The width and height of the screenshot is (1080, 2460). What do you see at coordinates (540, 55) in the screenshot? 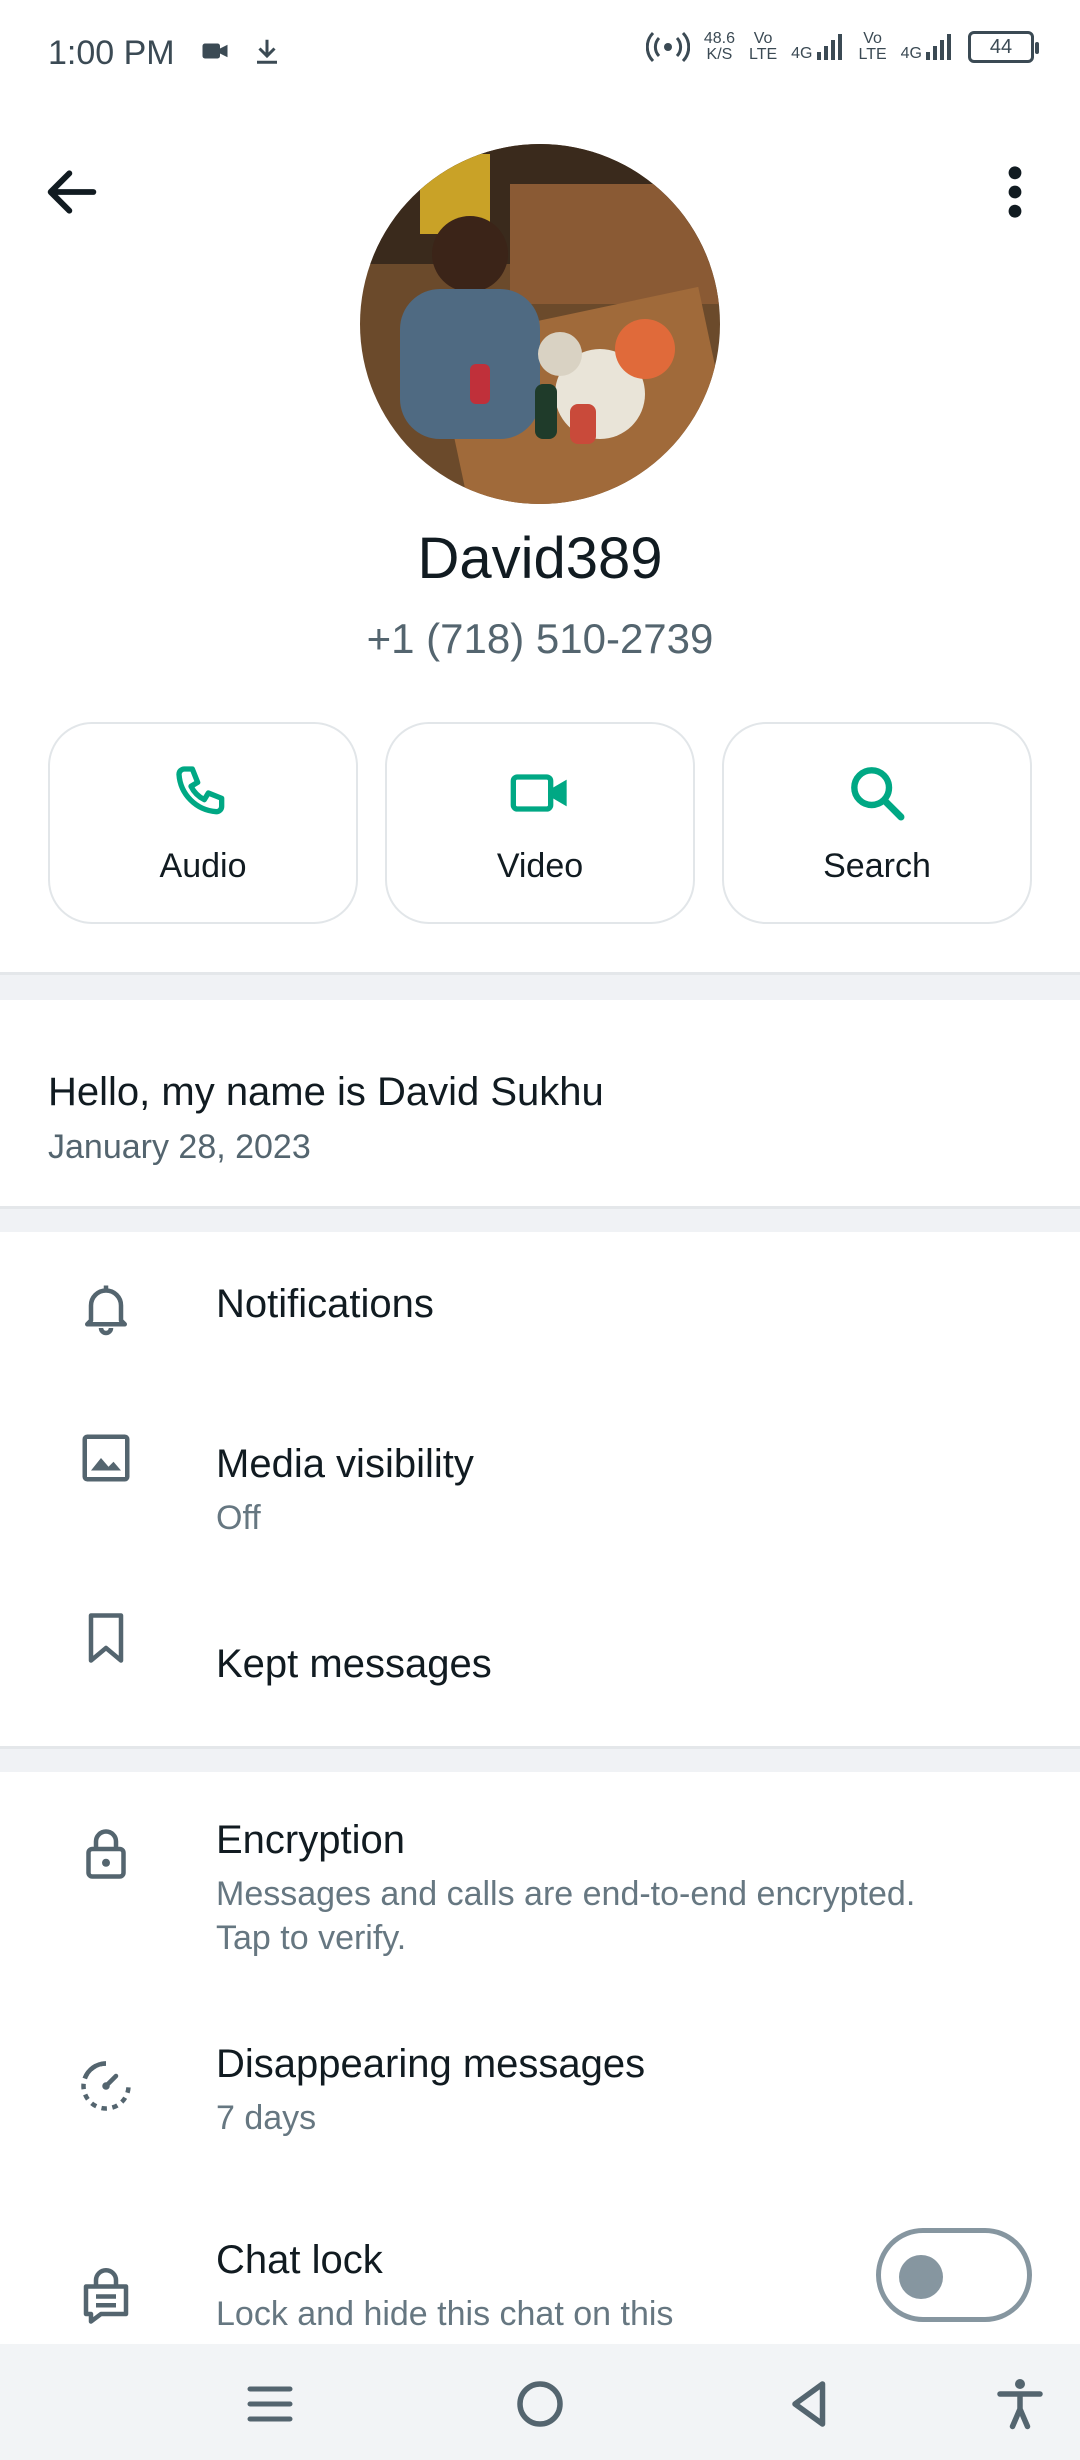
I see `status-bar: 1:00 PM 48.6 K/S Vo LTE 4G Vo LTE 4G 44` at bounding box center [540, 55].